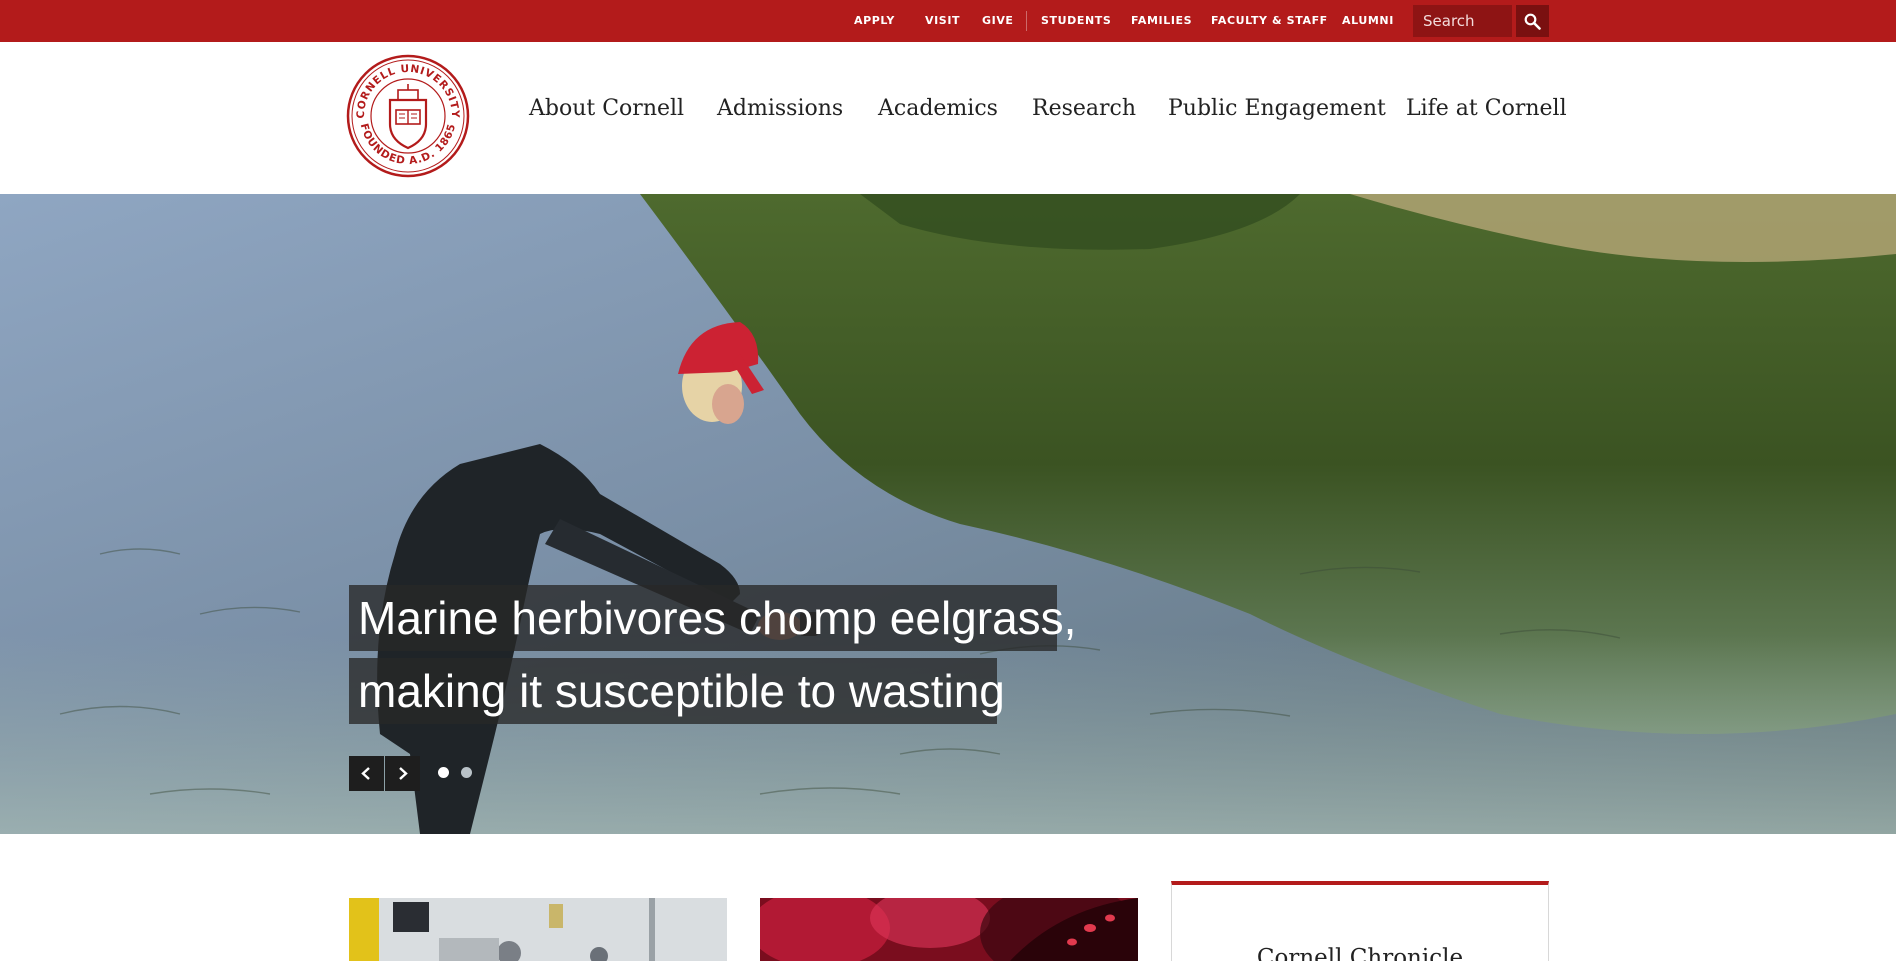 This screenshot has width=1896, height=961. Describe the element at coordinates (1076, 21) in the screenshot. I see `utility-link-students: STUDENTS` at that location.